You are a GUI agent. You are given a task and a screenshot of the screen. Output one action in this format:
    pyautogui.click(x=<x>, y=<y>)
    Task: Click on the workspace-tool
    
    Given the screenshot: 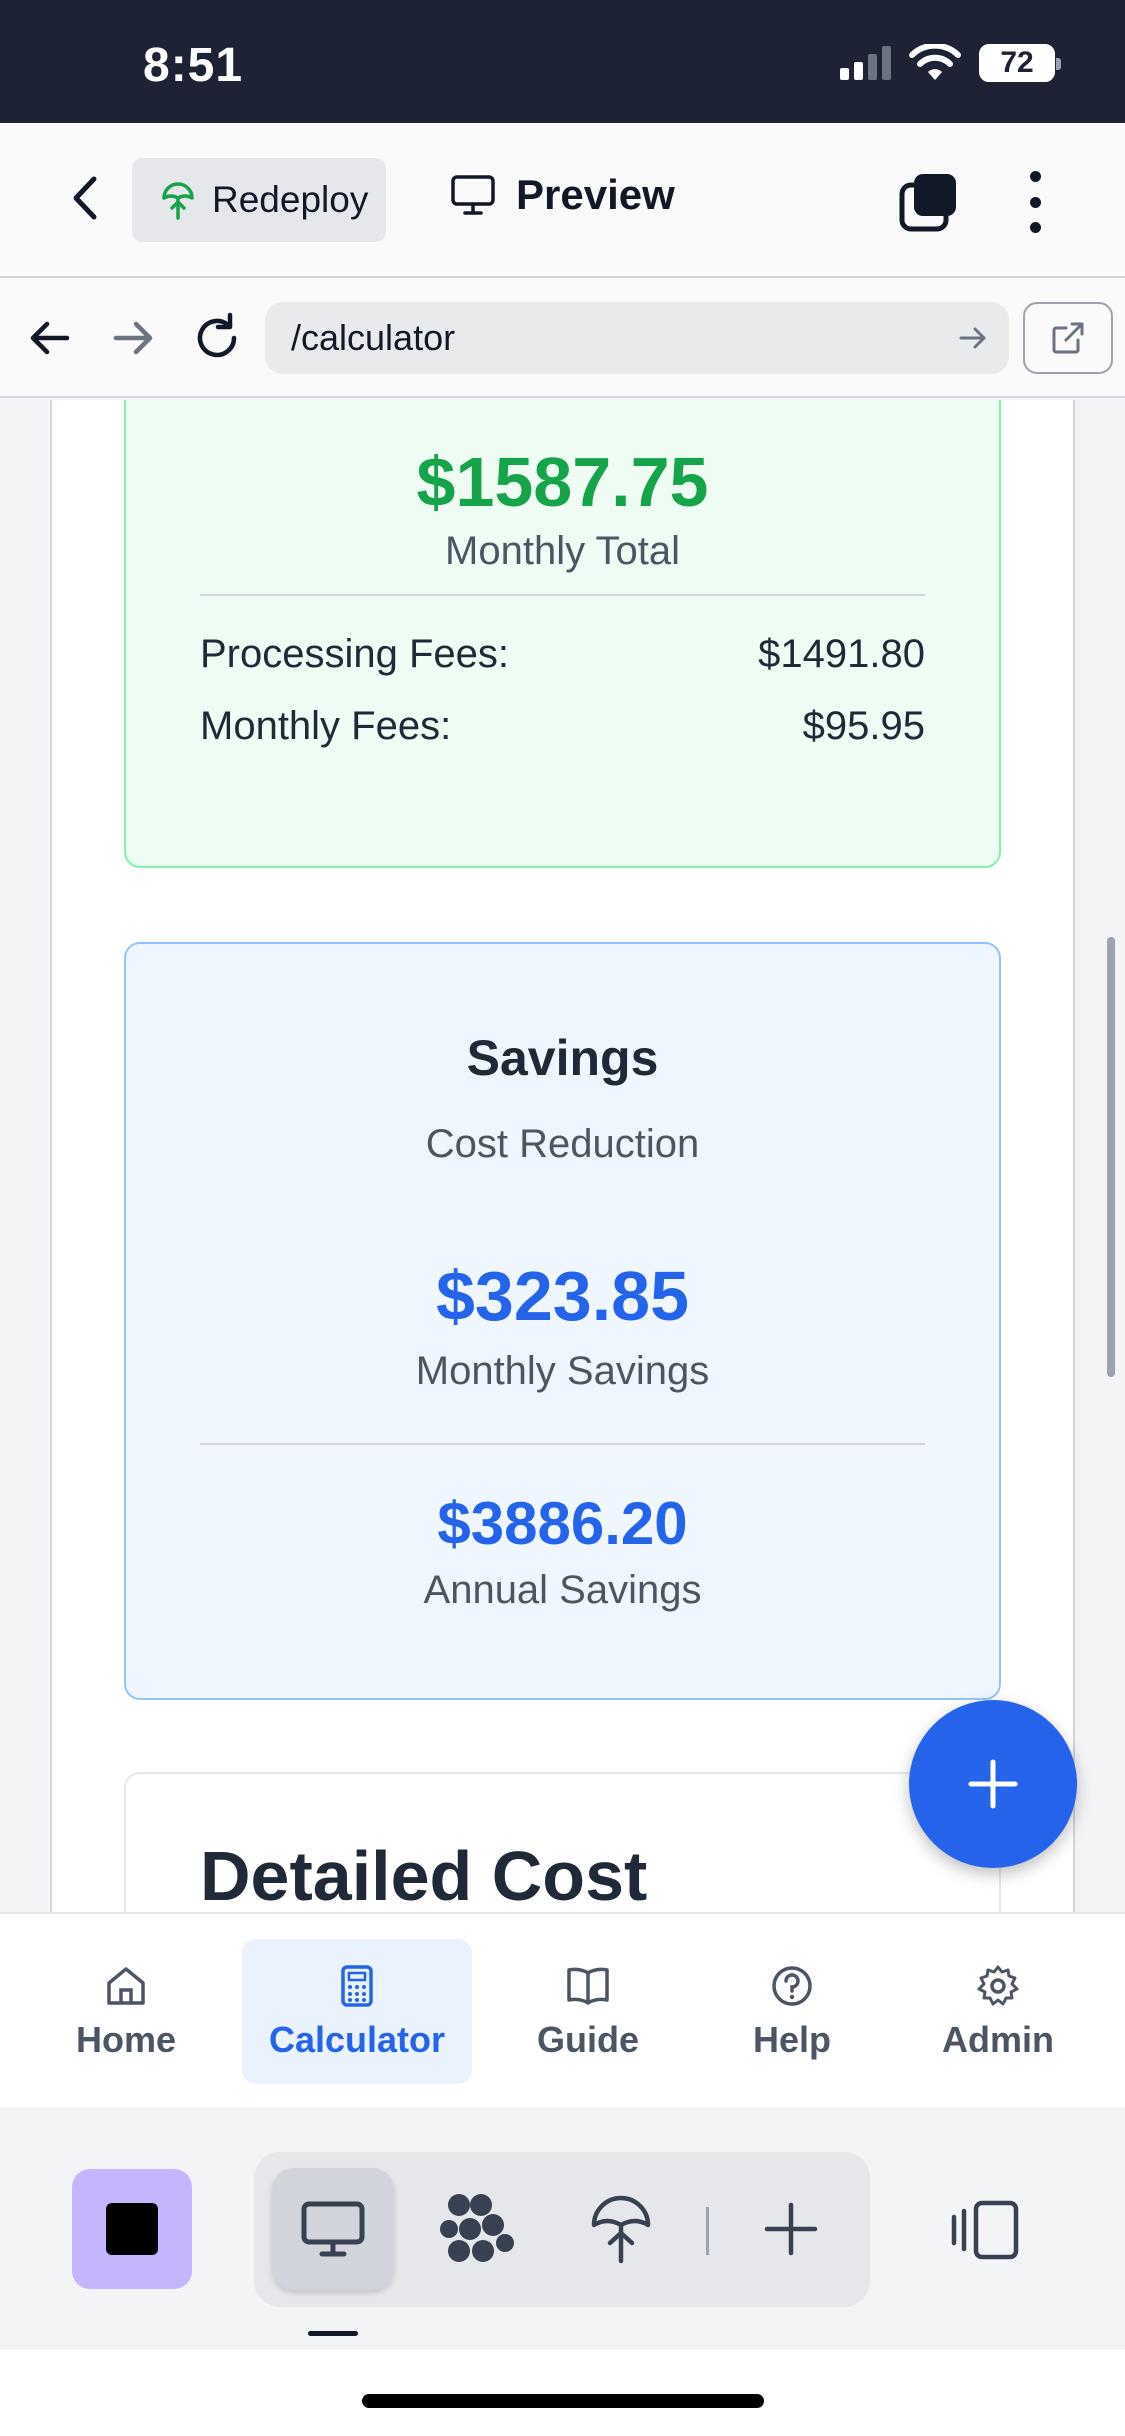 What is the action you would take?
    pyautogui.click(x=477, y=2229)
    